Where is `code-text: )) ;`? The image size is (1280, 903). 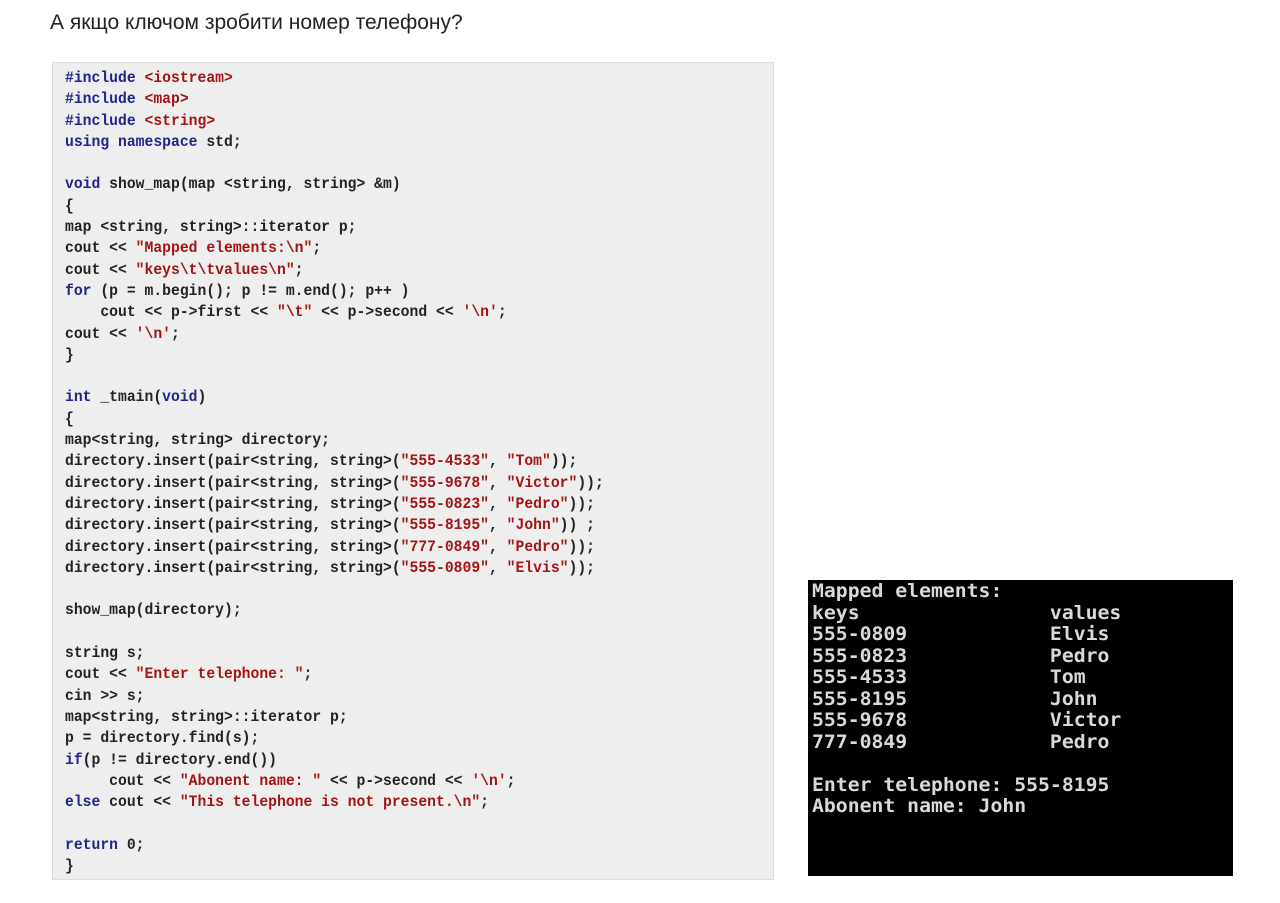
code-text: )) ; is located at coordinates (577, 525).